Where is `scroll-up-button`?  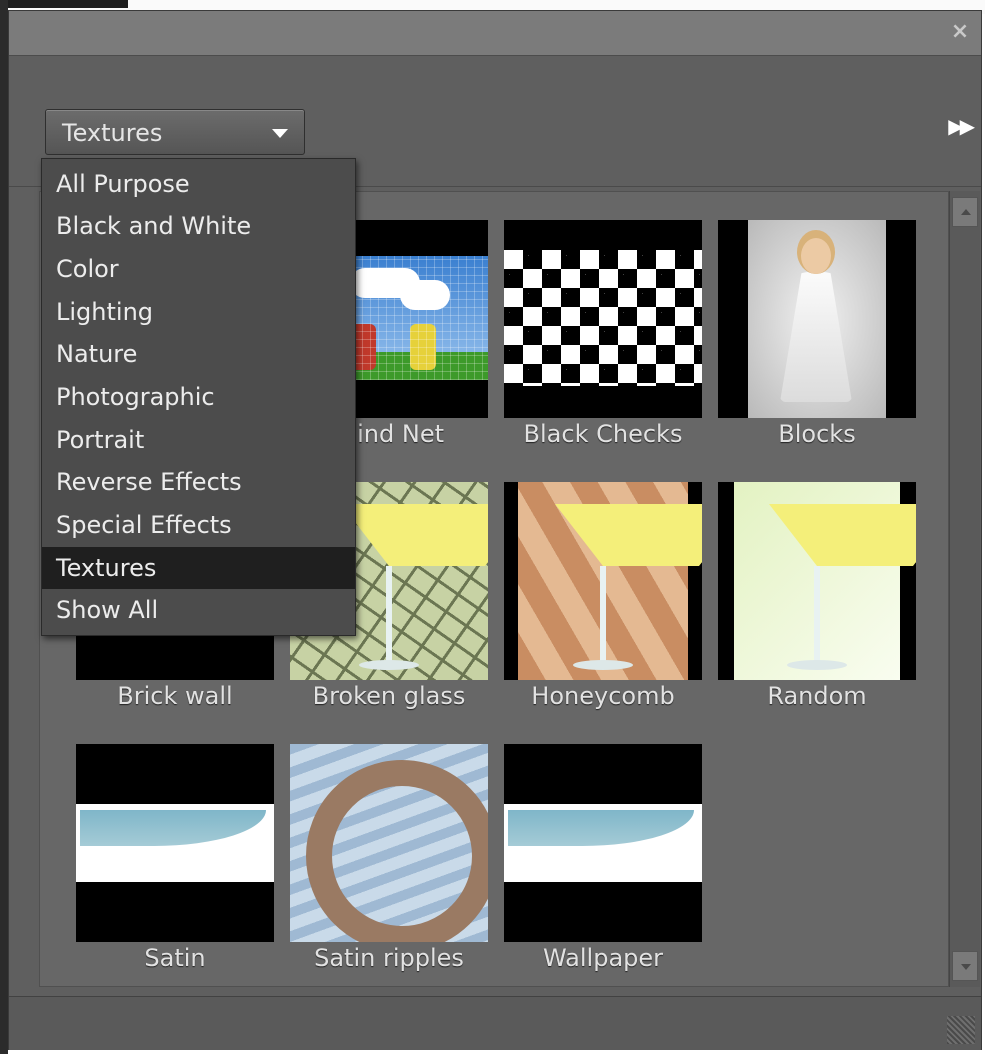 scroll-up-button is located at coordinates (965, 212).